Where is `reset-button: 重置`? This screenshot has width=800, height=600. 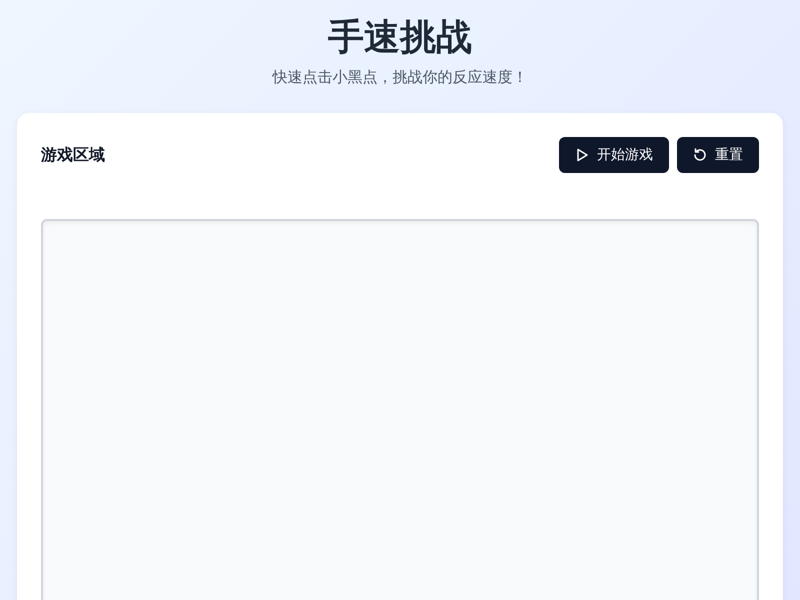
reset-button: 重置 is located at coordinates (718, 155).